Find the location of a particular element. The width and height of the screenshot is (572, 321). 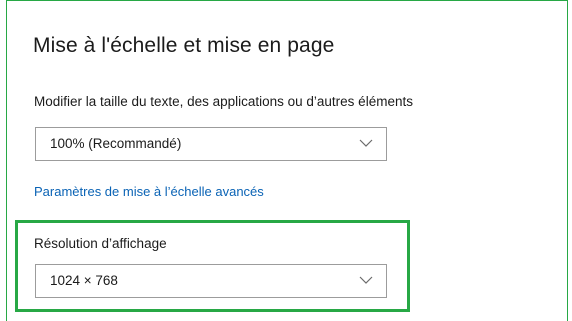

resolution-dropdown-value: 1024 × 768 is located at coordinates (84, 280).